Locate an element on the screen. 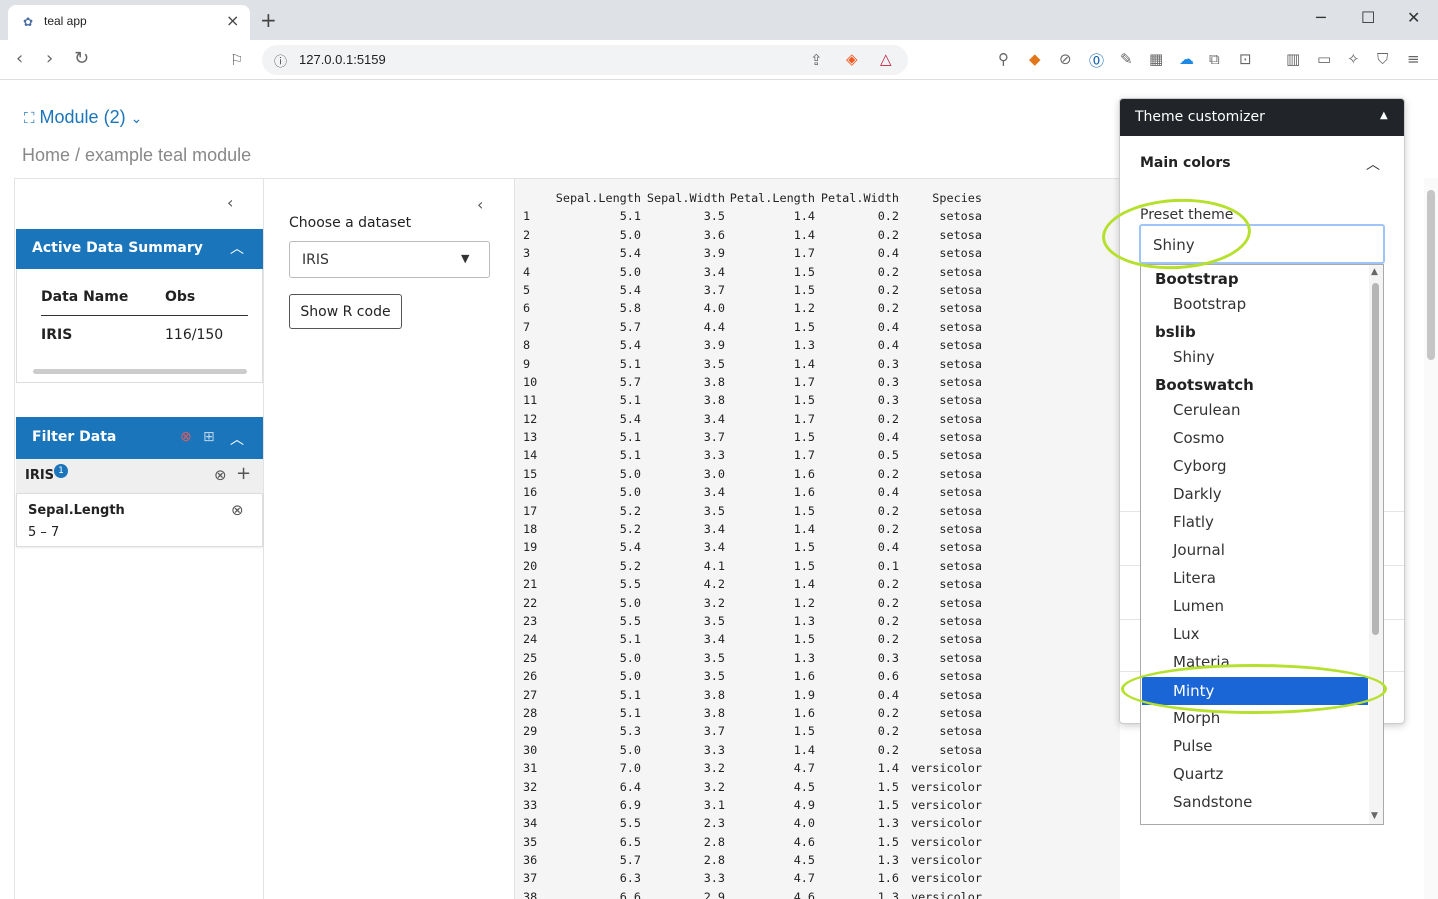 This screenshot has width=1438, height=899. filter-data-header: Filter Data ⊗ ⊞ ︿ is located at coordinates (139, 438).